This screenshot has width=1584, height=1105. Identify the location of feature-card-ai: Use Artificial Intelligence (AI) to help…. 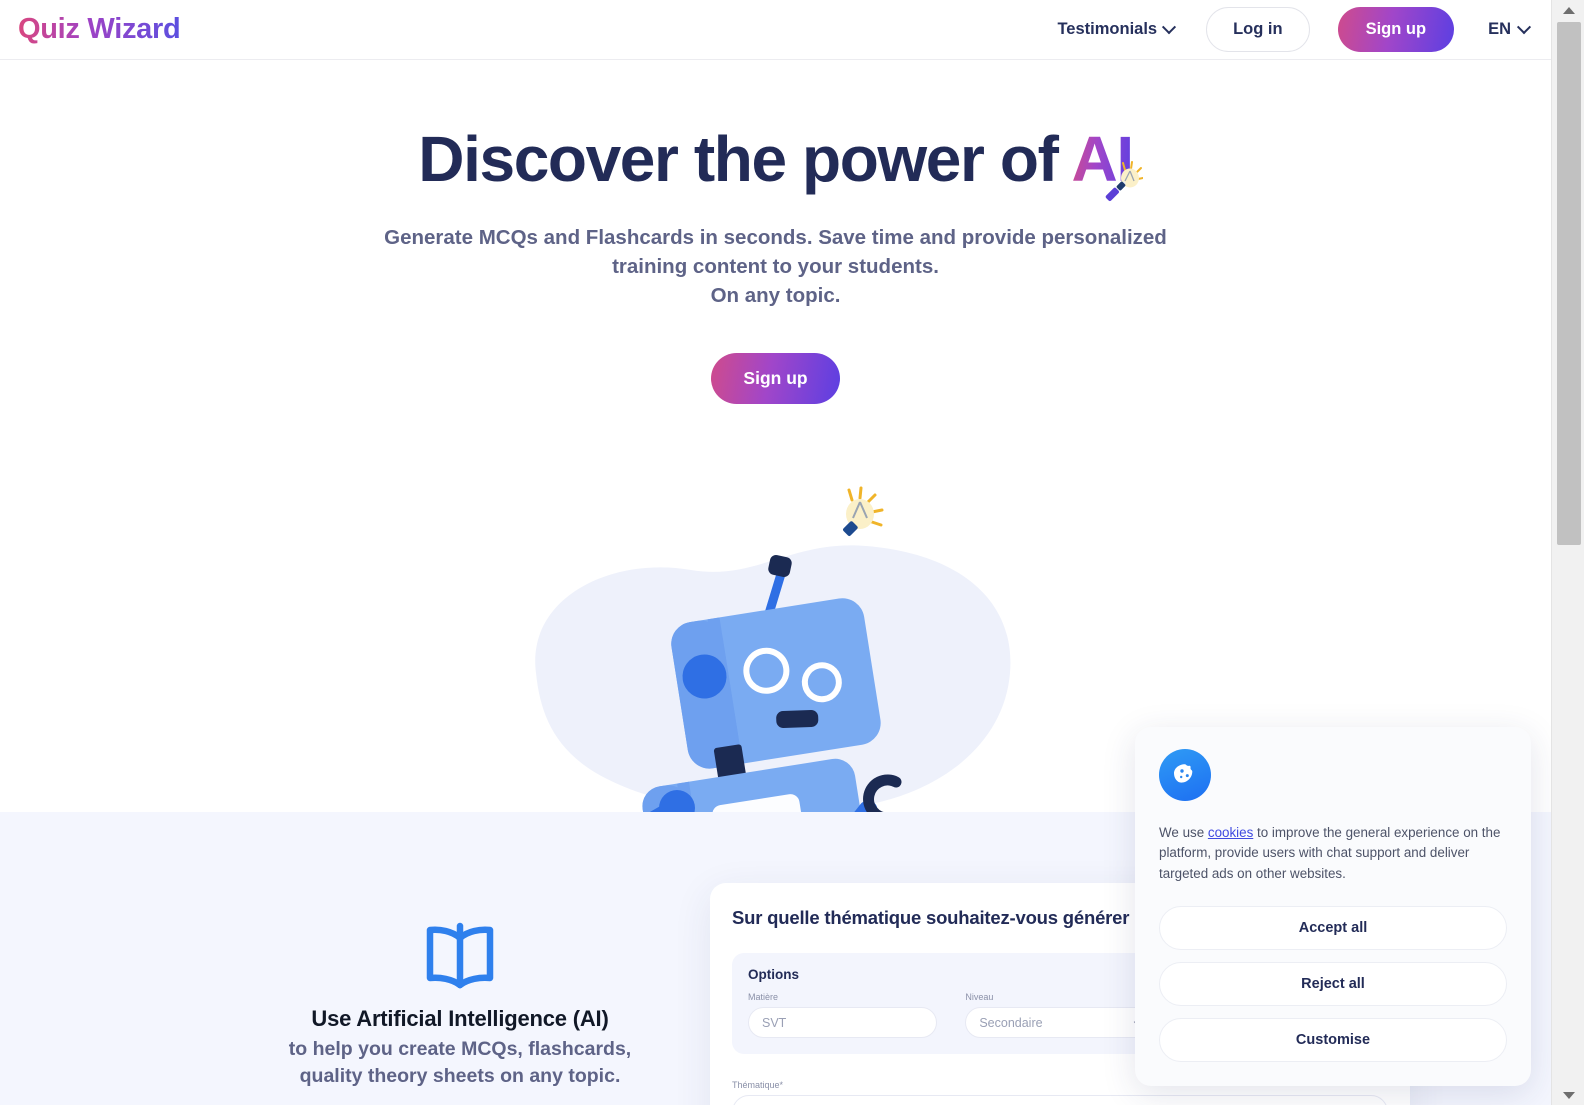
(460, 1006).